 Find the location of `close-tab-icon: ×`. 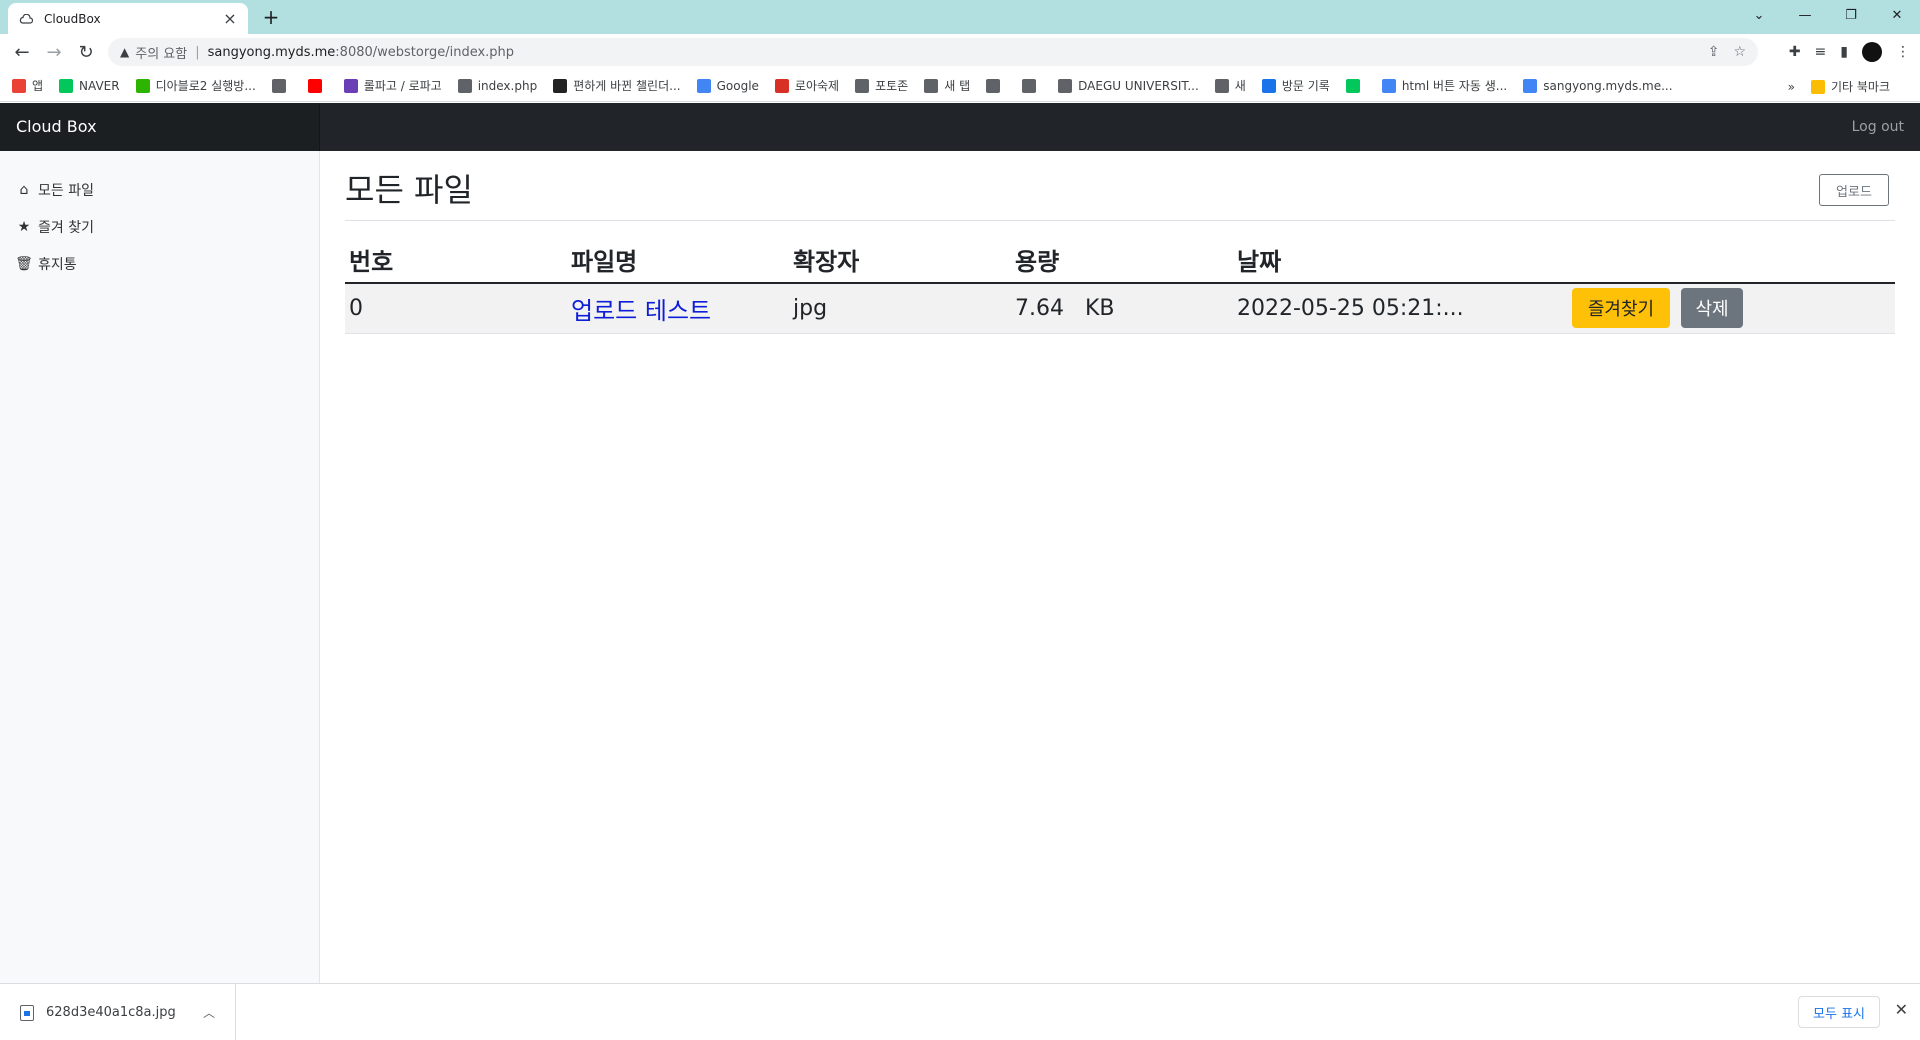

close-tab-icon: × is located at coordinates (230, 18).